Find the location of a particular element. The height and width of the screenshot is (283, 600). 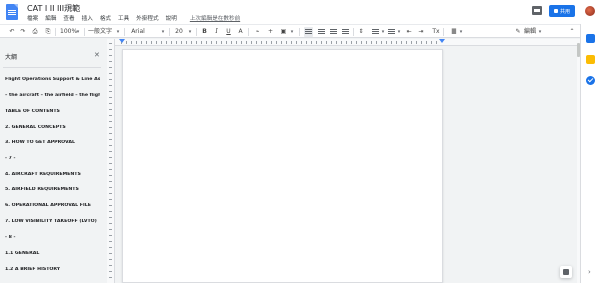

chevron-right-icon: › is located at coordinates (589, 272).